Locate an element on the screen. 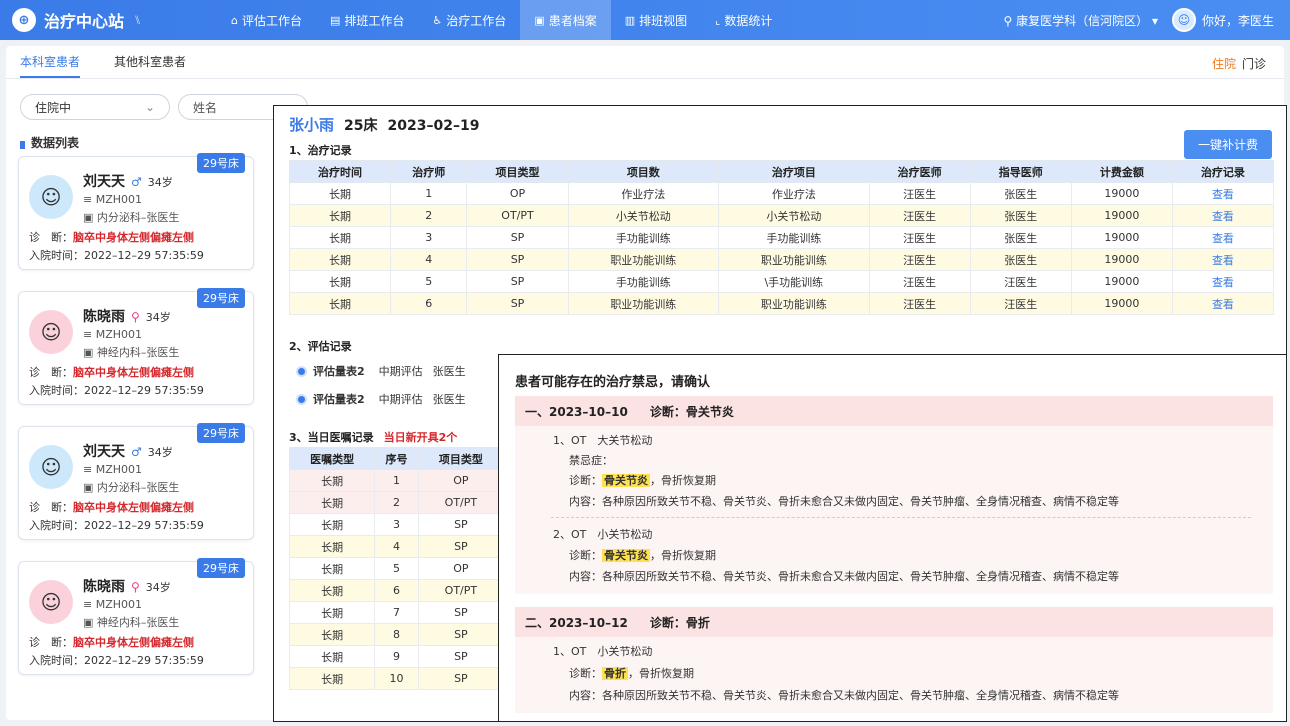 The width and height of the screenshot is (1290, 726). column-header: 指导医师 is located at coordinates (1020, 171).